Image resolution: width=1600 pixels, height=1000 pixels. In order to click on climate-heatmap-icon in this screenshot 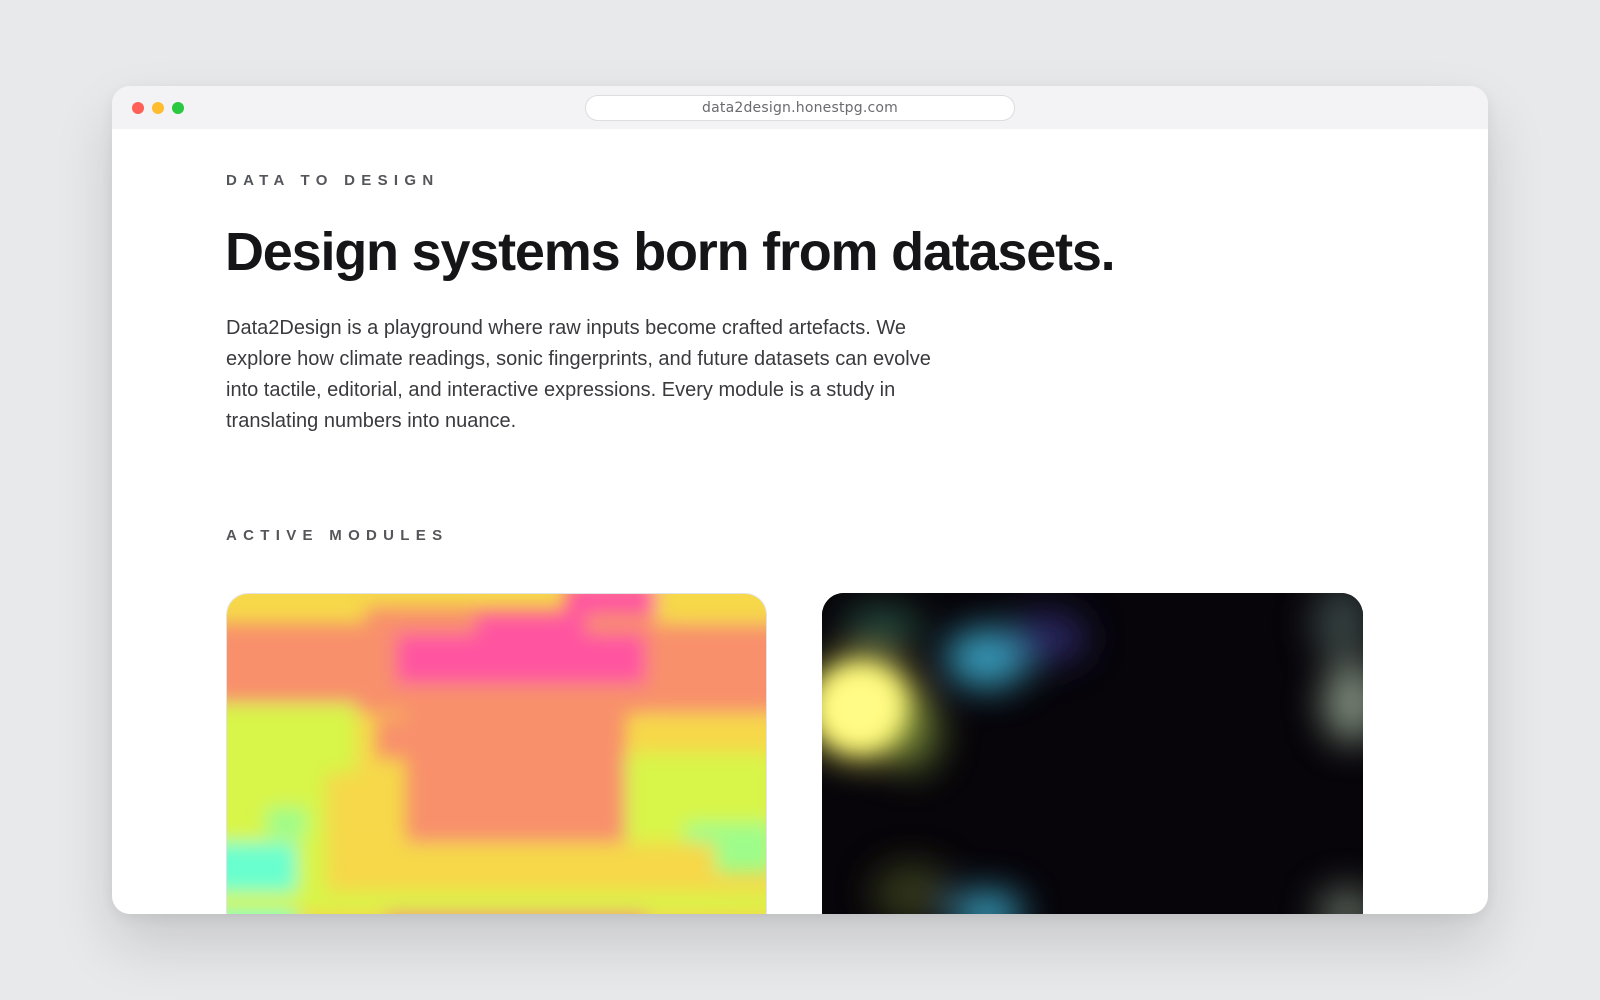, I will do `click(496, 754)`.